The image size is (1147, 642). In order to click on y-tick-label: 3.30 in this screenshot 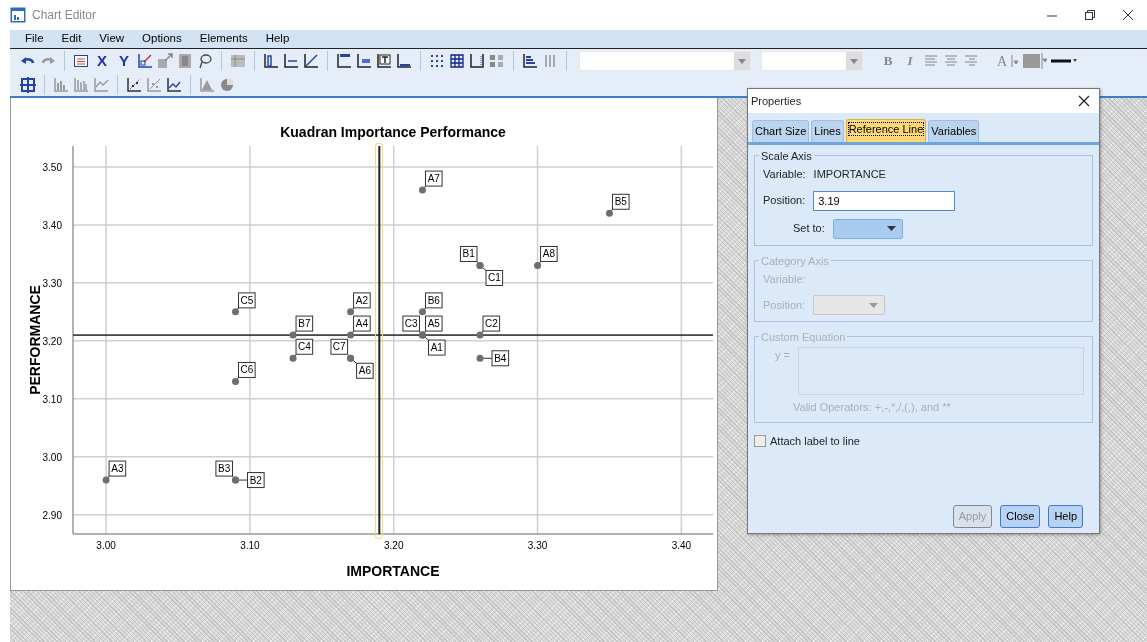, I will do `click(52, 283)`.